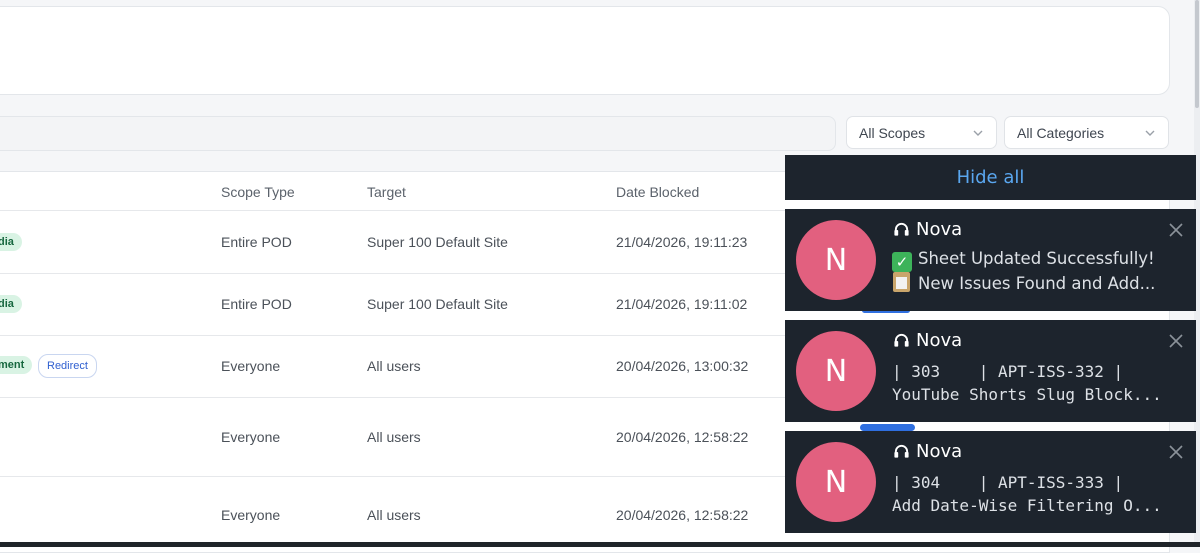  What do you see at coordinates (1197, 54) in the screenshot?
I see `scrollbar-thumb` at bounding box center [1197, 54].